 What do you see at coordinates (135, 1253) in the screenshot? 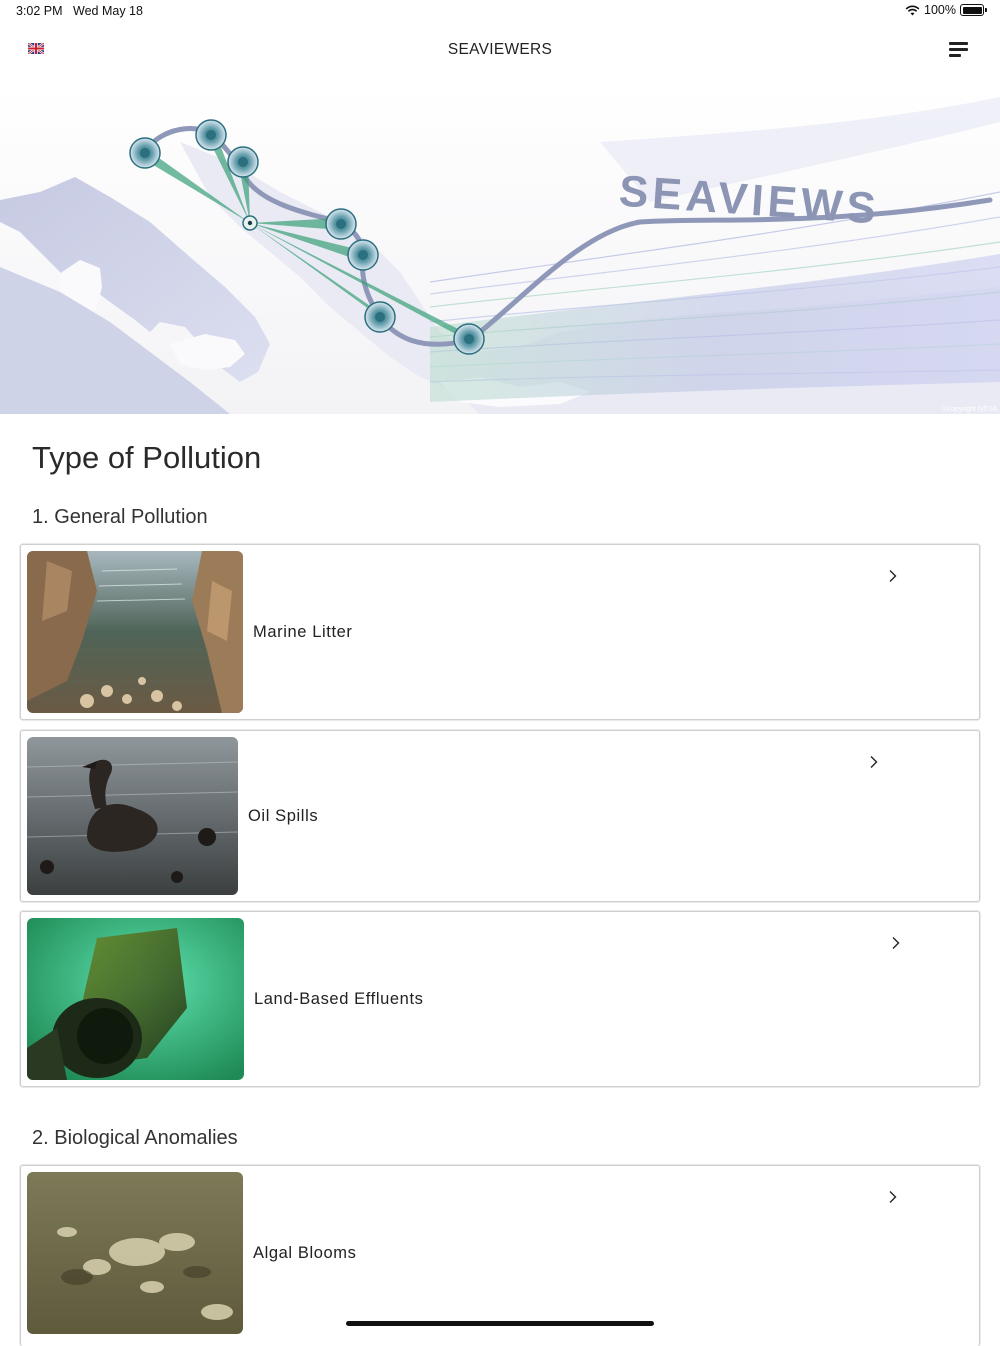
I see `algal-blooms-image` at bounding box center [135, 1253].